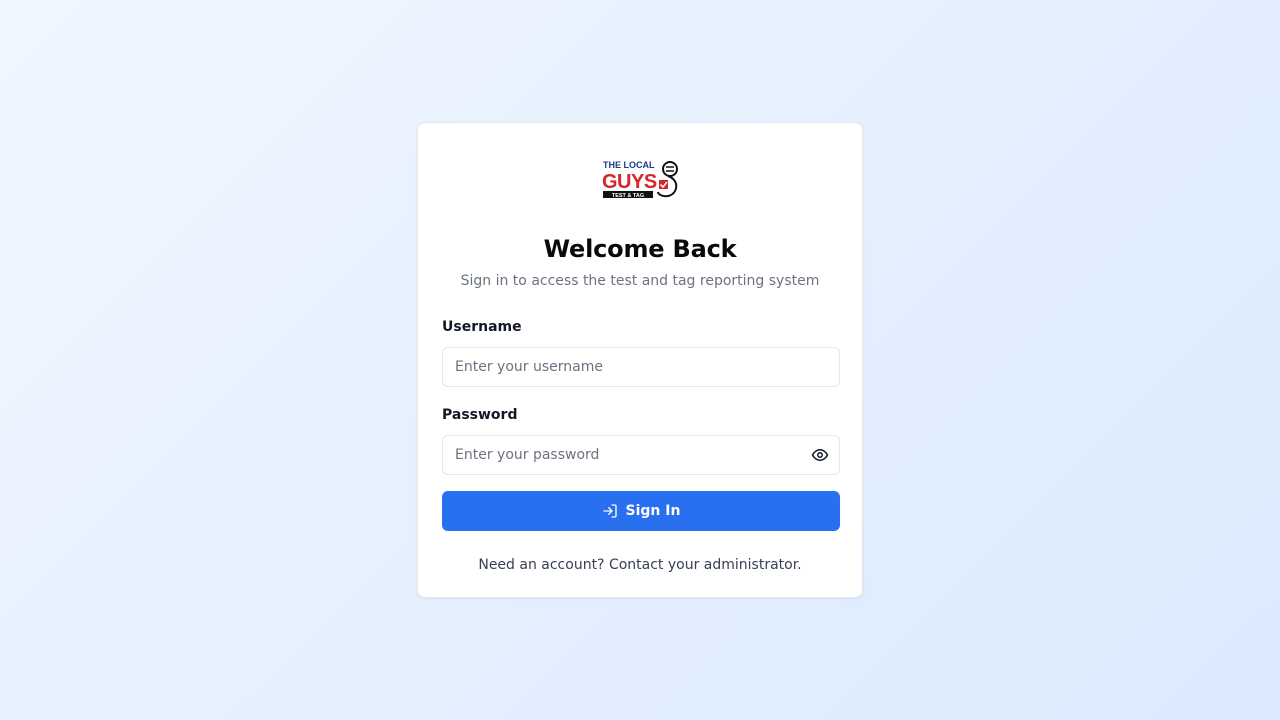 This screenshot has height=720, width=1280. What do you see at coordinates (482, 327) in the screenshot?
I see `username-label: Username` at bounding box center [482, 327].